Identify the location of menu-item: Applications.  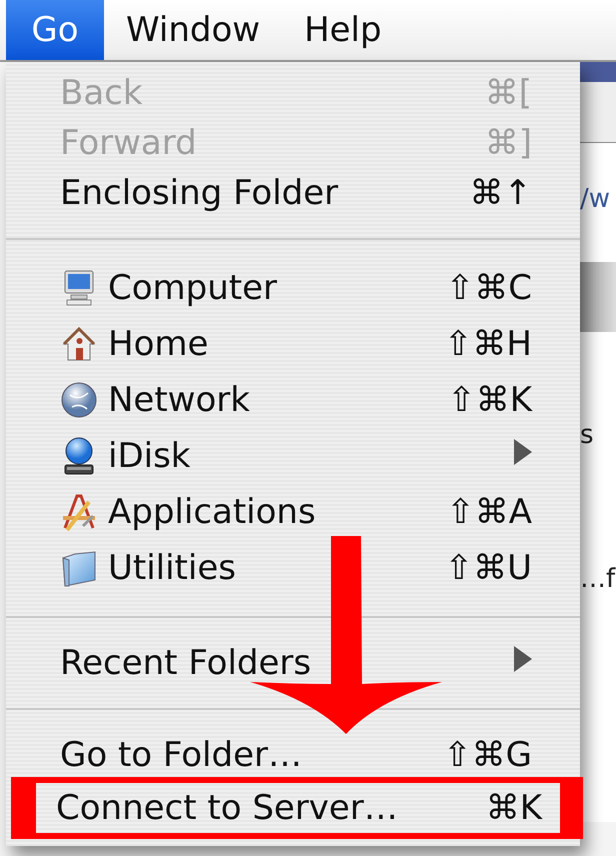
(212, 512).